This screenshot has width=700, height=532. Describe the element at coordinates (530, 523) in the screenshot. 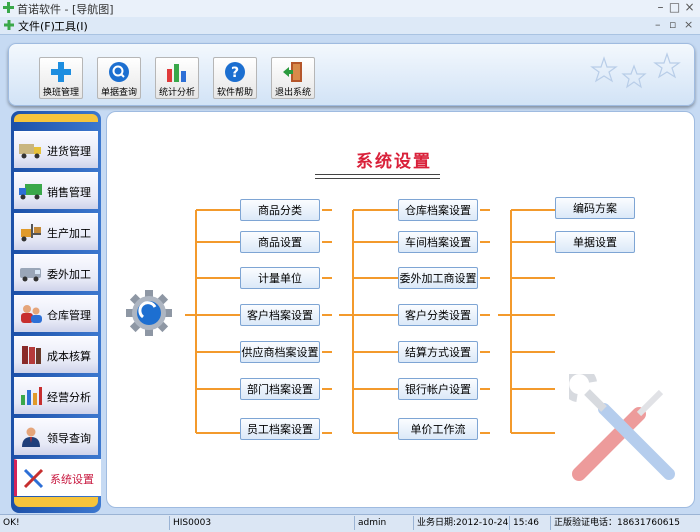

I see `status-time: 15:46` at that location.